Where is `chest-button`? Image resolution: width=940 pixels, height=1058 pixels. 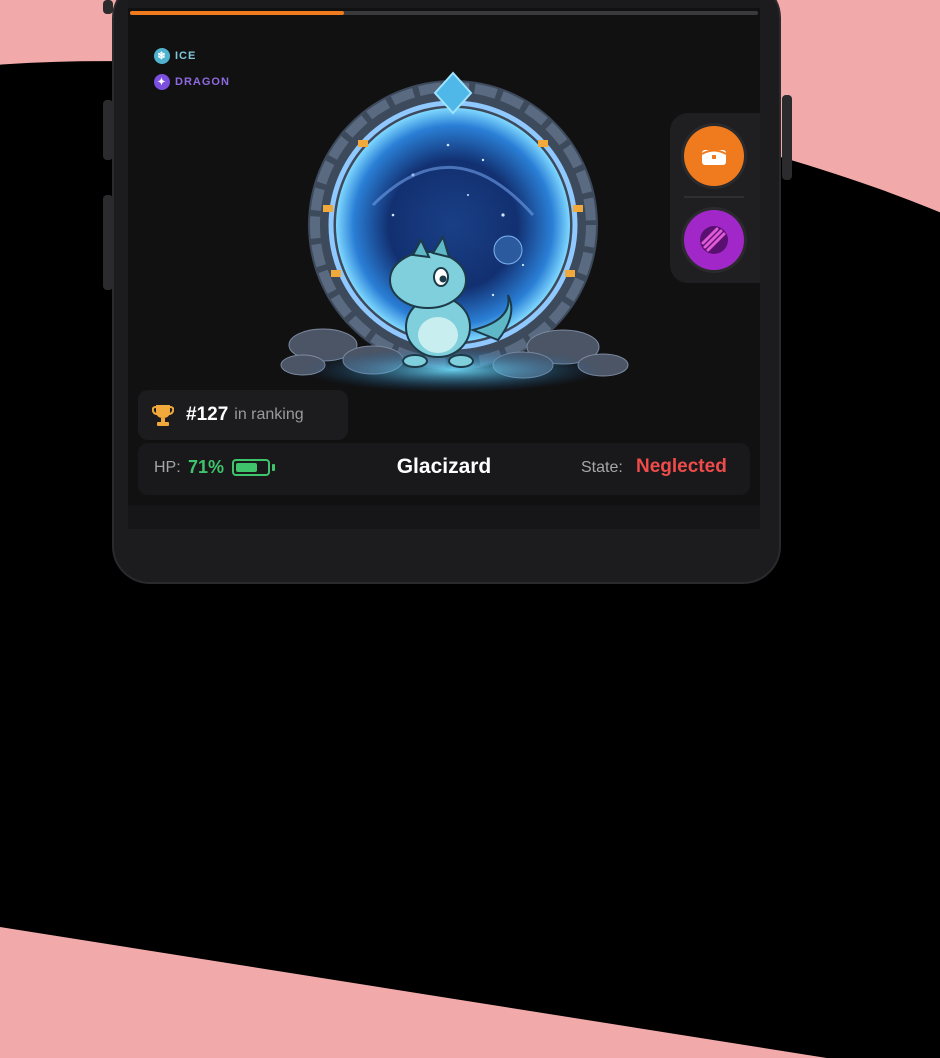 chest-button is located at coordinates (714, 156).